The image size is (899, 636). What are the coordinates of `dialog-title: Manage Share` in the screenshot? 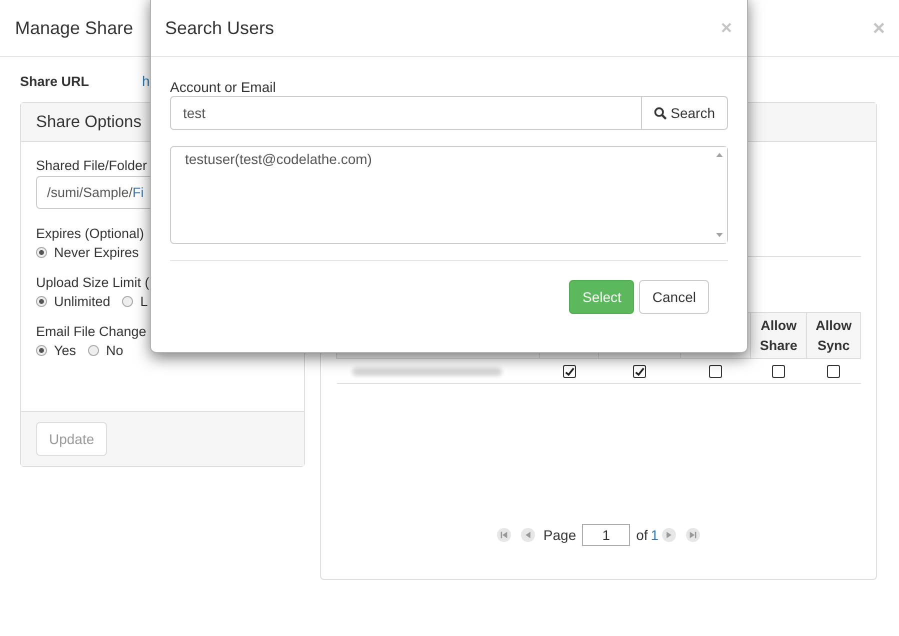 It's located at (74, 28).